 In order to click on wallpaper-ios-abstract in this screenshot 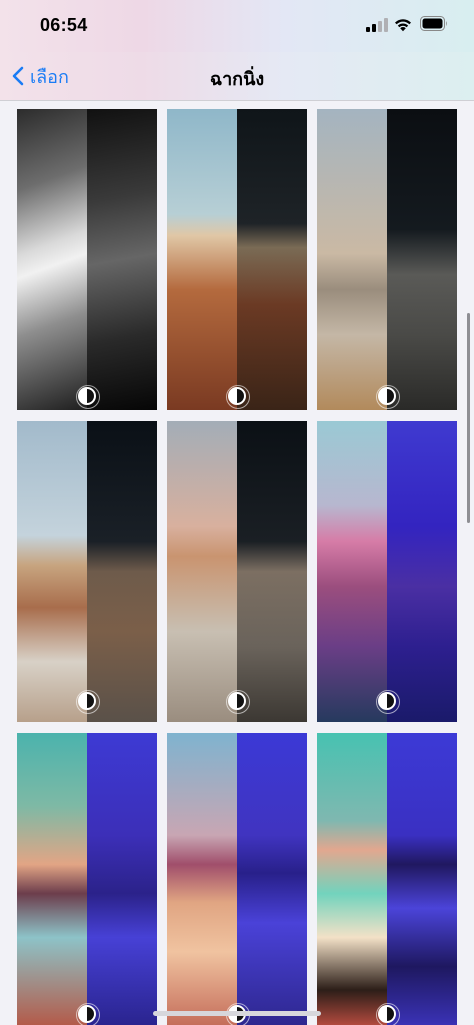, I will do `click(87, 259)`.